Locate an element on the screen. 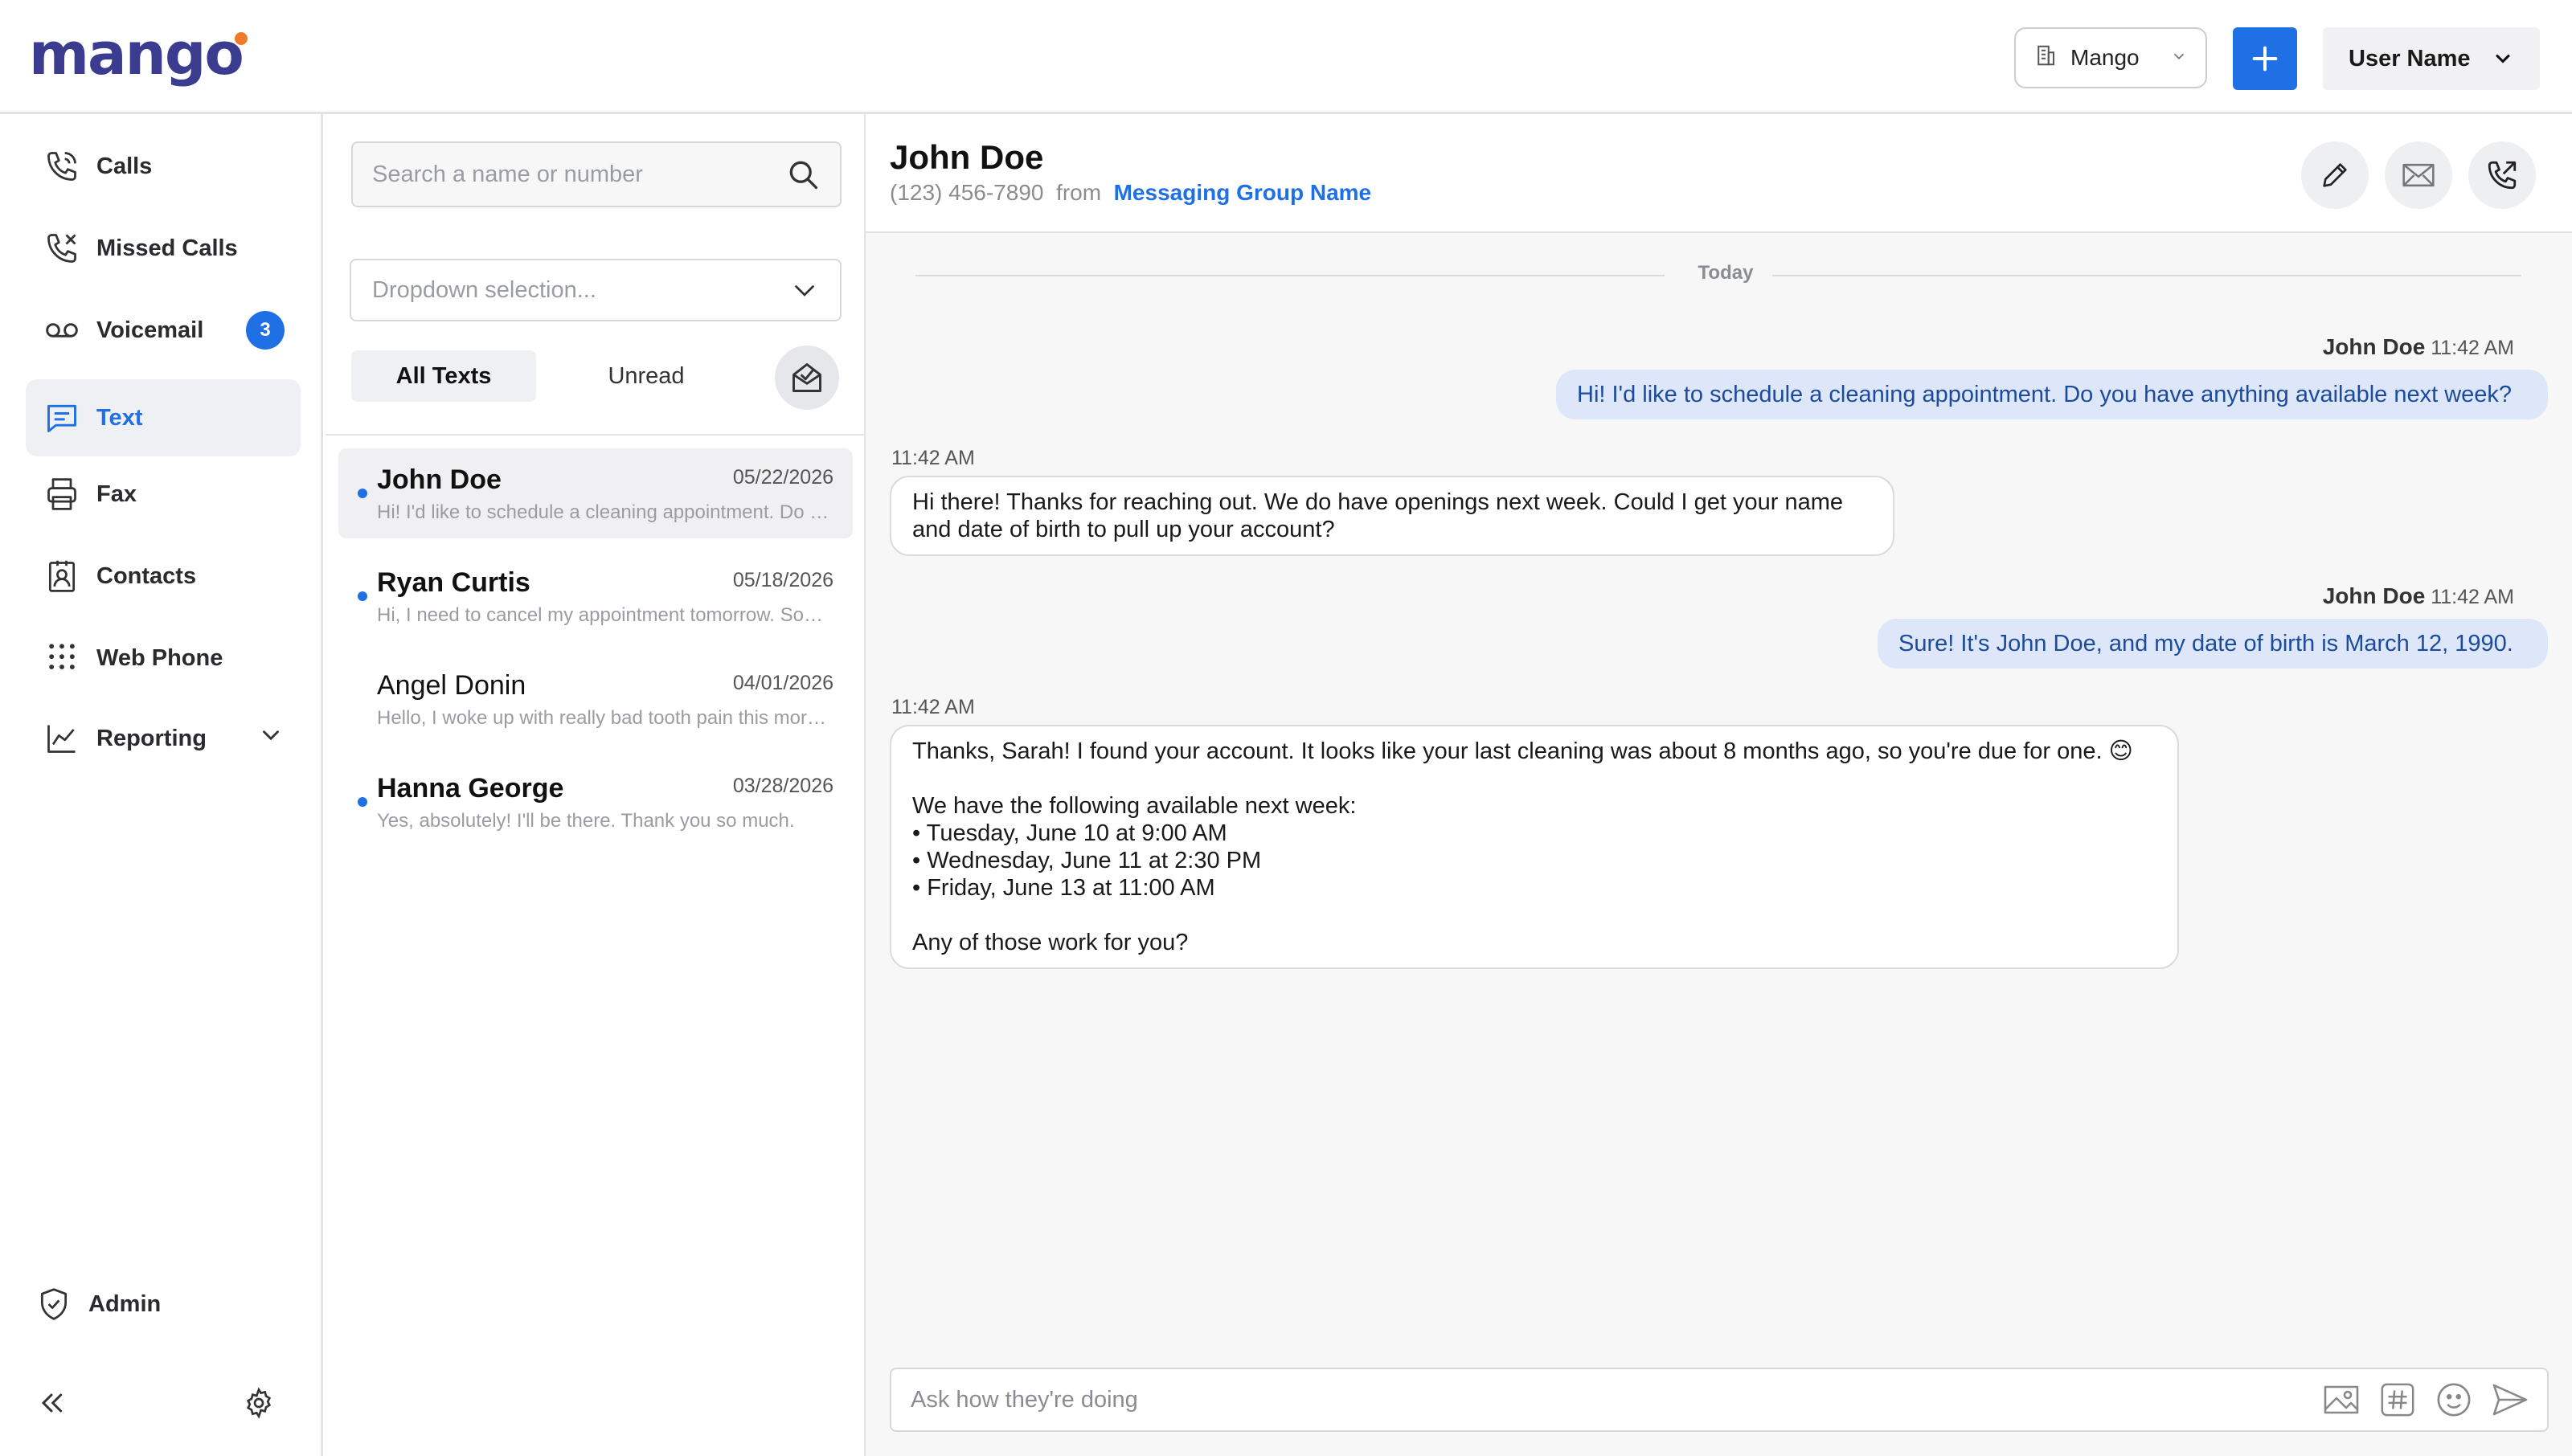  hashtag-icon is located at coordinates (2397, 1399).